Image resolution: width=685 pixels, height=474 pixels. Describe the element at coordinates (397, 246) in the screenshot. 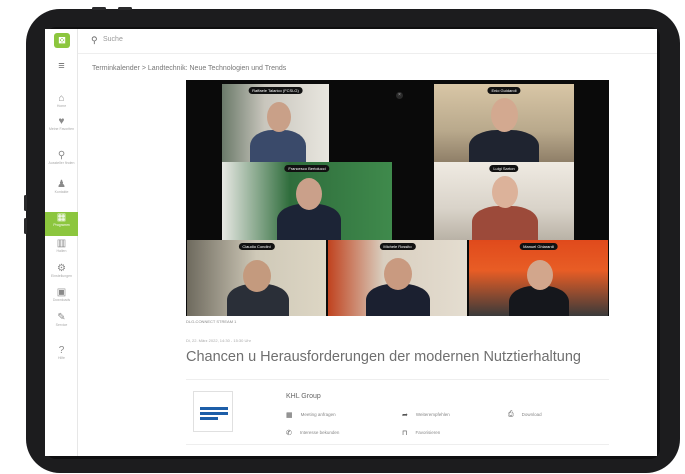

I see `participant-name: Michele Rossito` at that location.